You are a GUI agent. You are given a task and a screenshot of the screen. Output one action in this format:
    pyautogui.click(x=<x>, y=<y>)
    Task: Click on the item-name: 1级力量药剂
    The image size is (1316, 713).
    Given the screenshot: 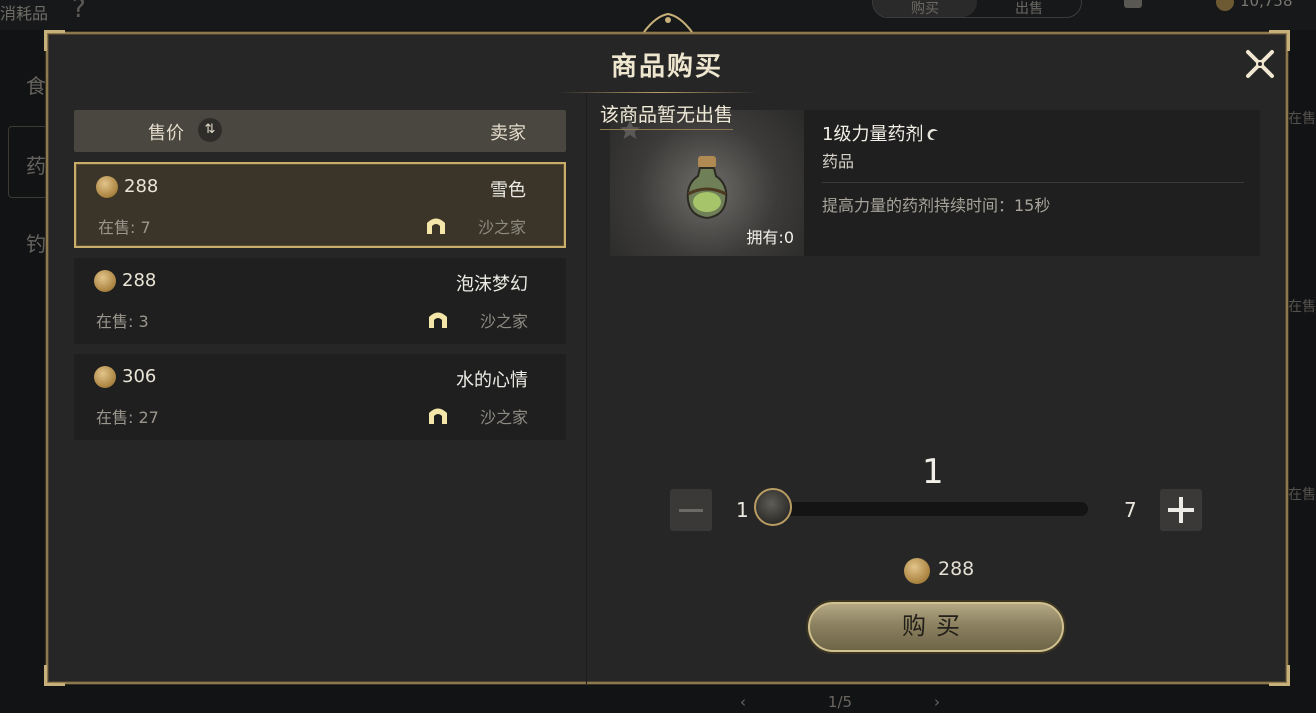 What is the action you would take?
    pyautogui.click(x=881, y=133)
    